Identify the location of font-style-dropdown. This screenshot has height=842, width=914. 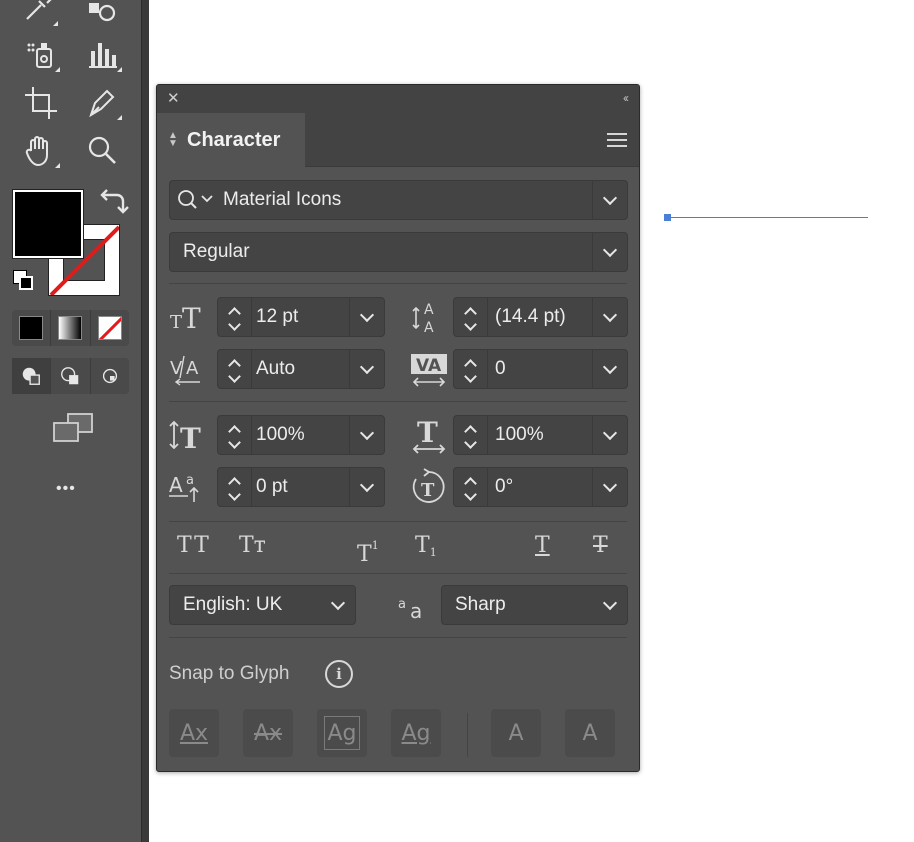
(609, 252).